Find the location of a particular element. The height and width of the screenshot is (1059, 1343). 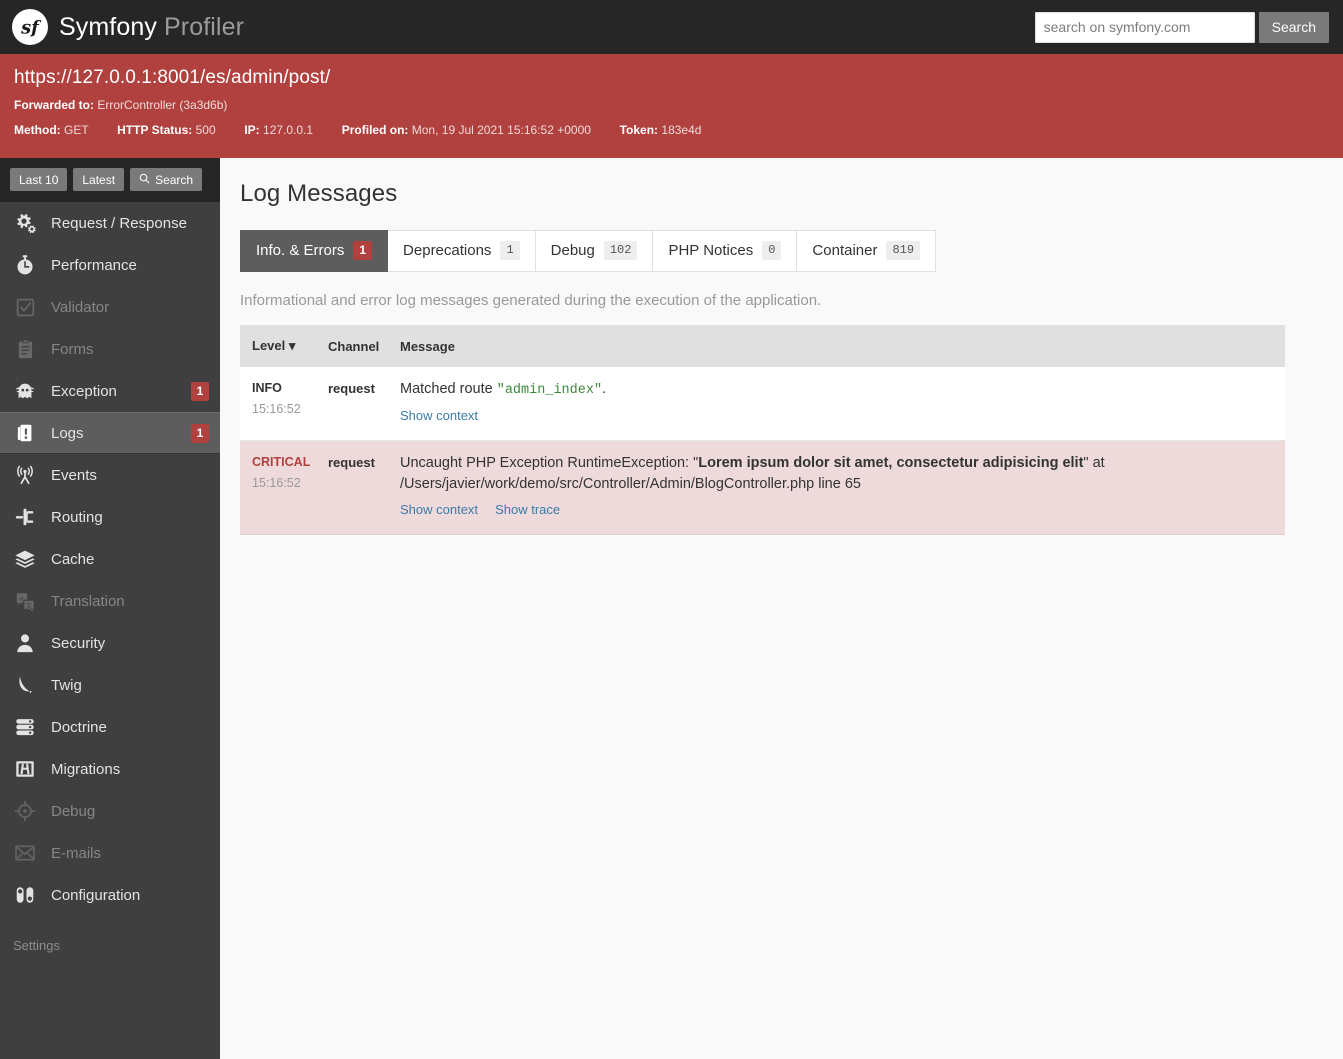

sidebar-item-label: Doctrine is located at coordinates (79, 727).